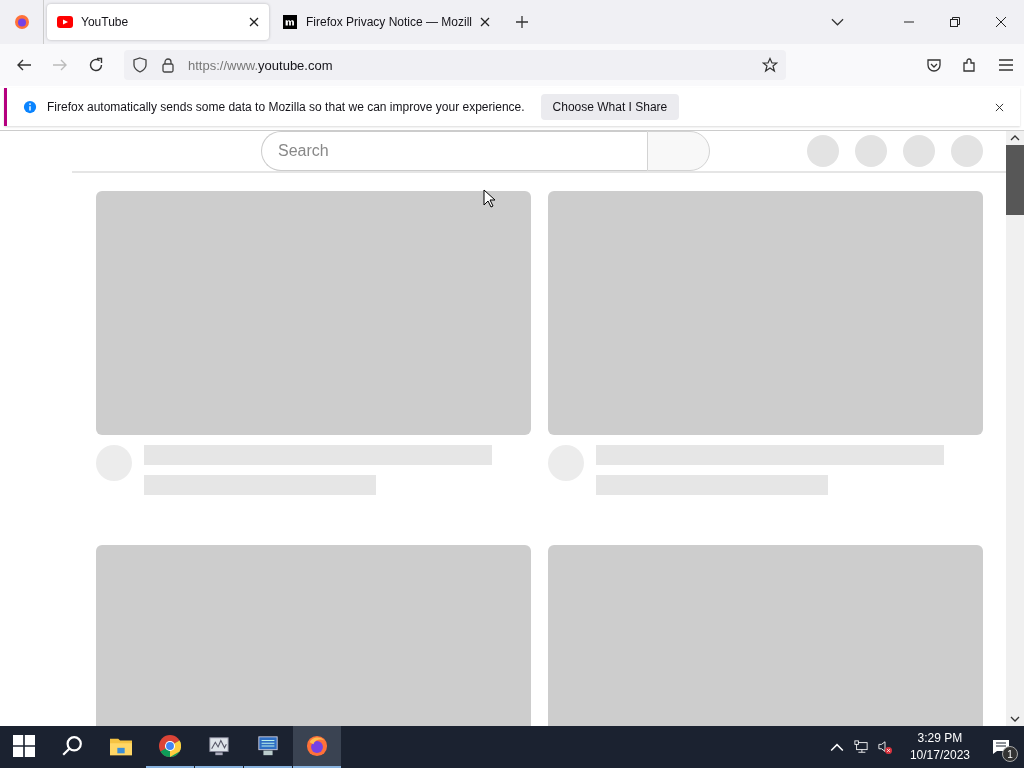 This screenshot has height=768, width=1024. Describe the element at coordinates (1006, 65) in the screenshot. I see `menu-icon` at that location.